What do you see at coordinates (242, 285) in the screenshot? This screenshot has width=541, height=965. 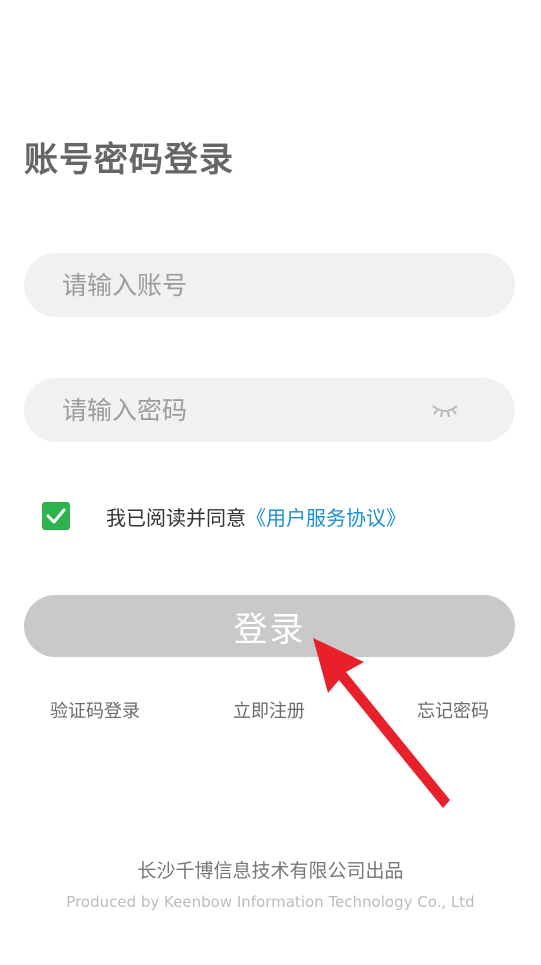 I see `account-input` at bounding box center [242, 285].